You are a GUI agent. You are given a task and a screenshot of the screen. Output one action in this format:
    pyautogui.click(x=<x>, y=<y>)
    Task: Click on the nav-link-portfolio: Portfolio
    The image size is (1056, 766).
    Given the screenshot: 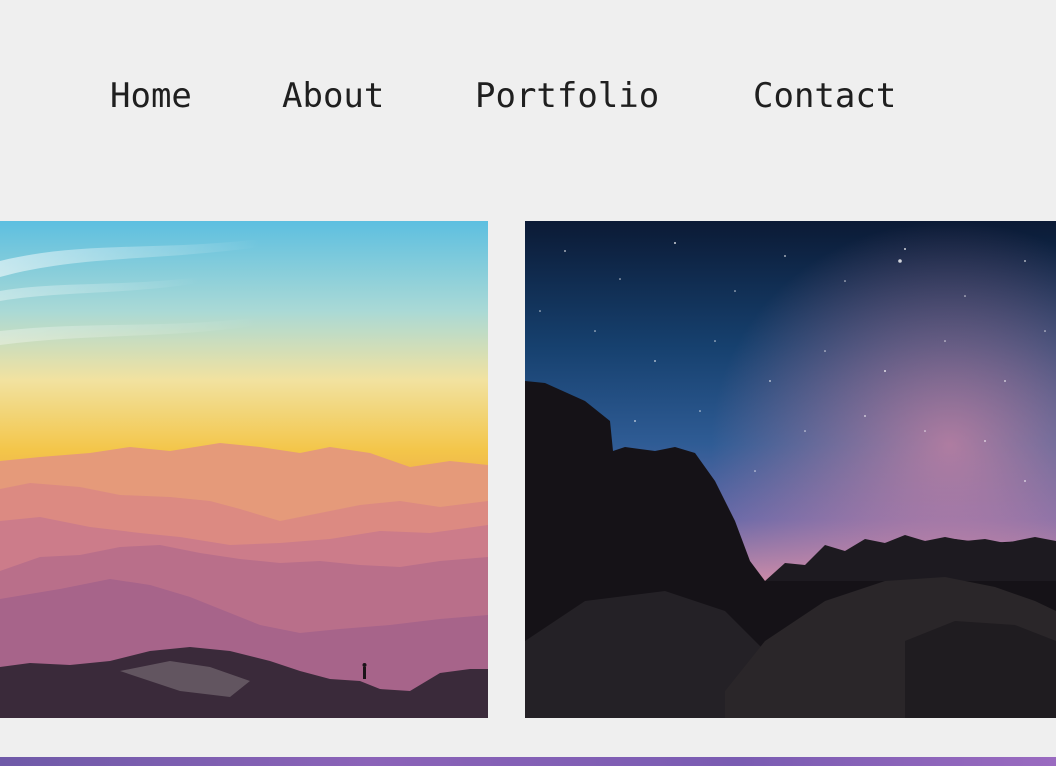 What is the action you would take?
    pyautogui.click(x=567, y=96)
    